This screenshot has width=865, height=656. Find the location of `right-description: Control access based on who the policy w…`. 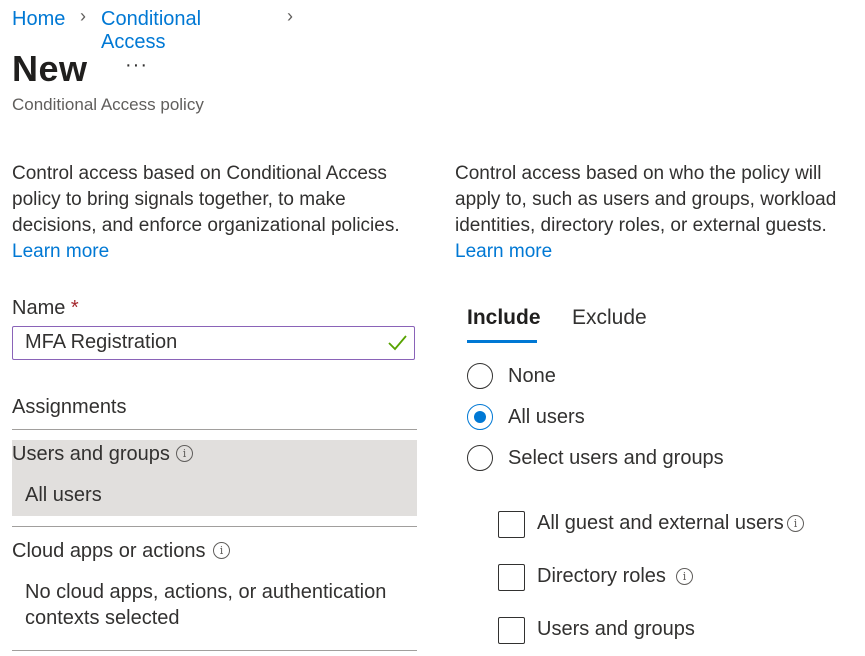

right-description: Control access based on who the policy w… is located at coordinates (655, 213).